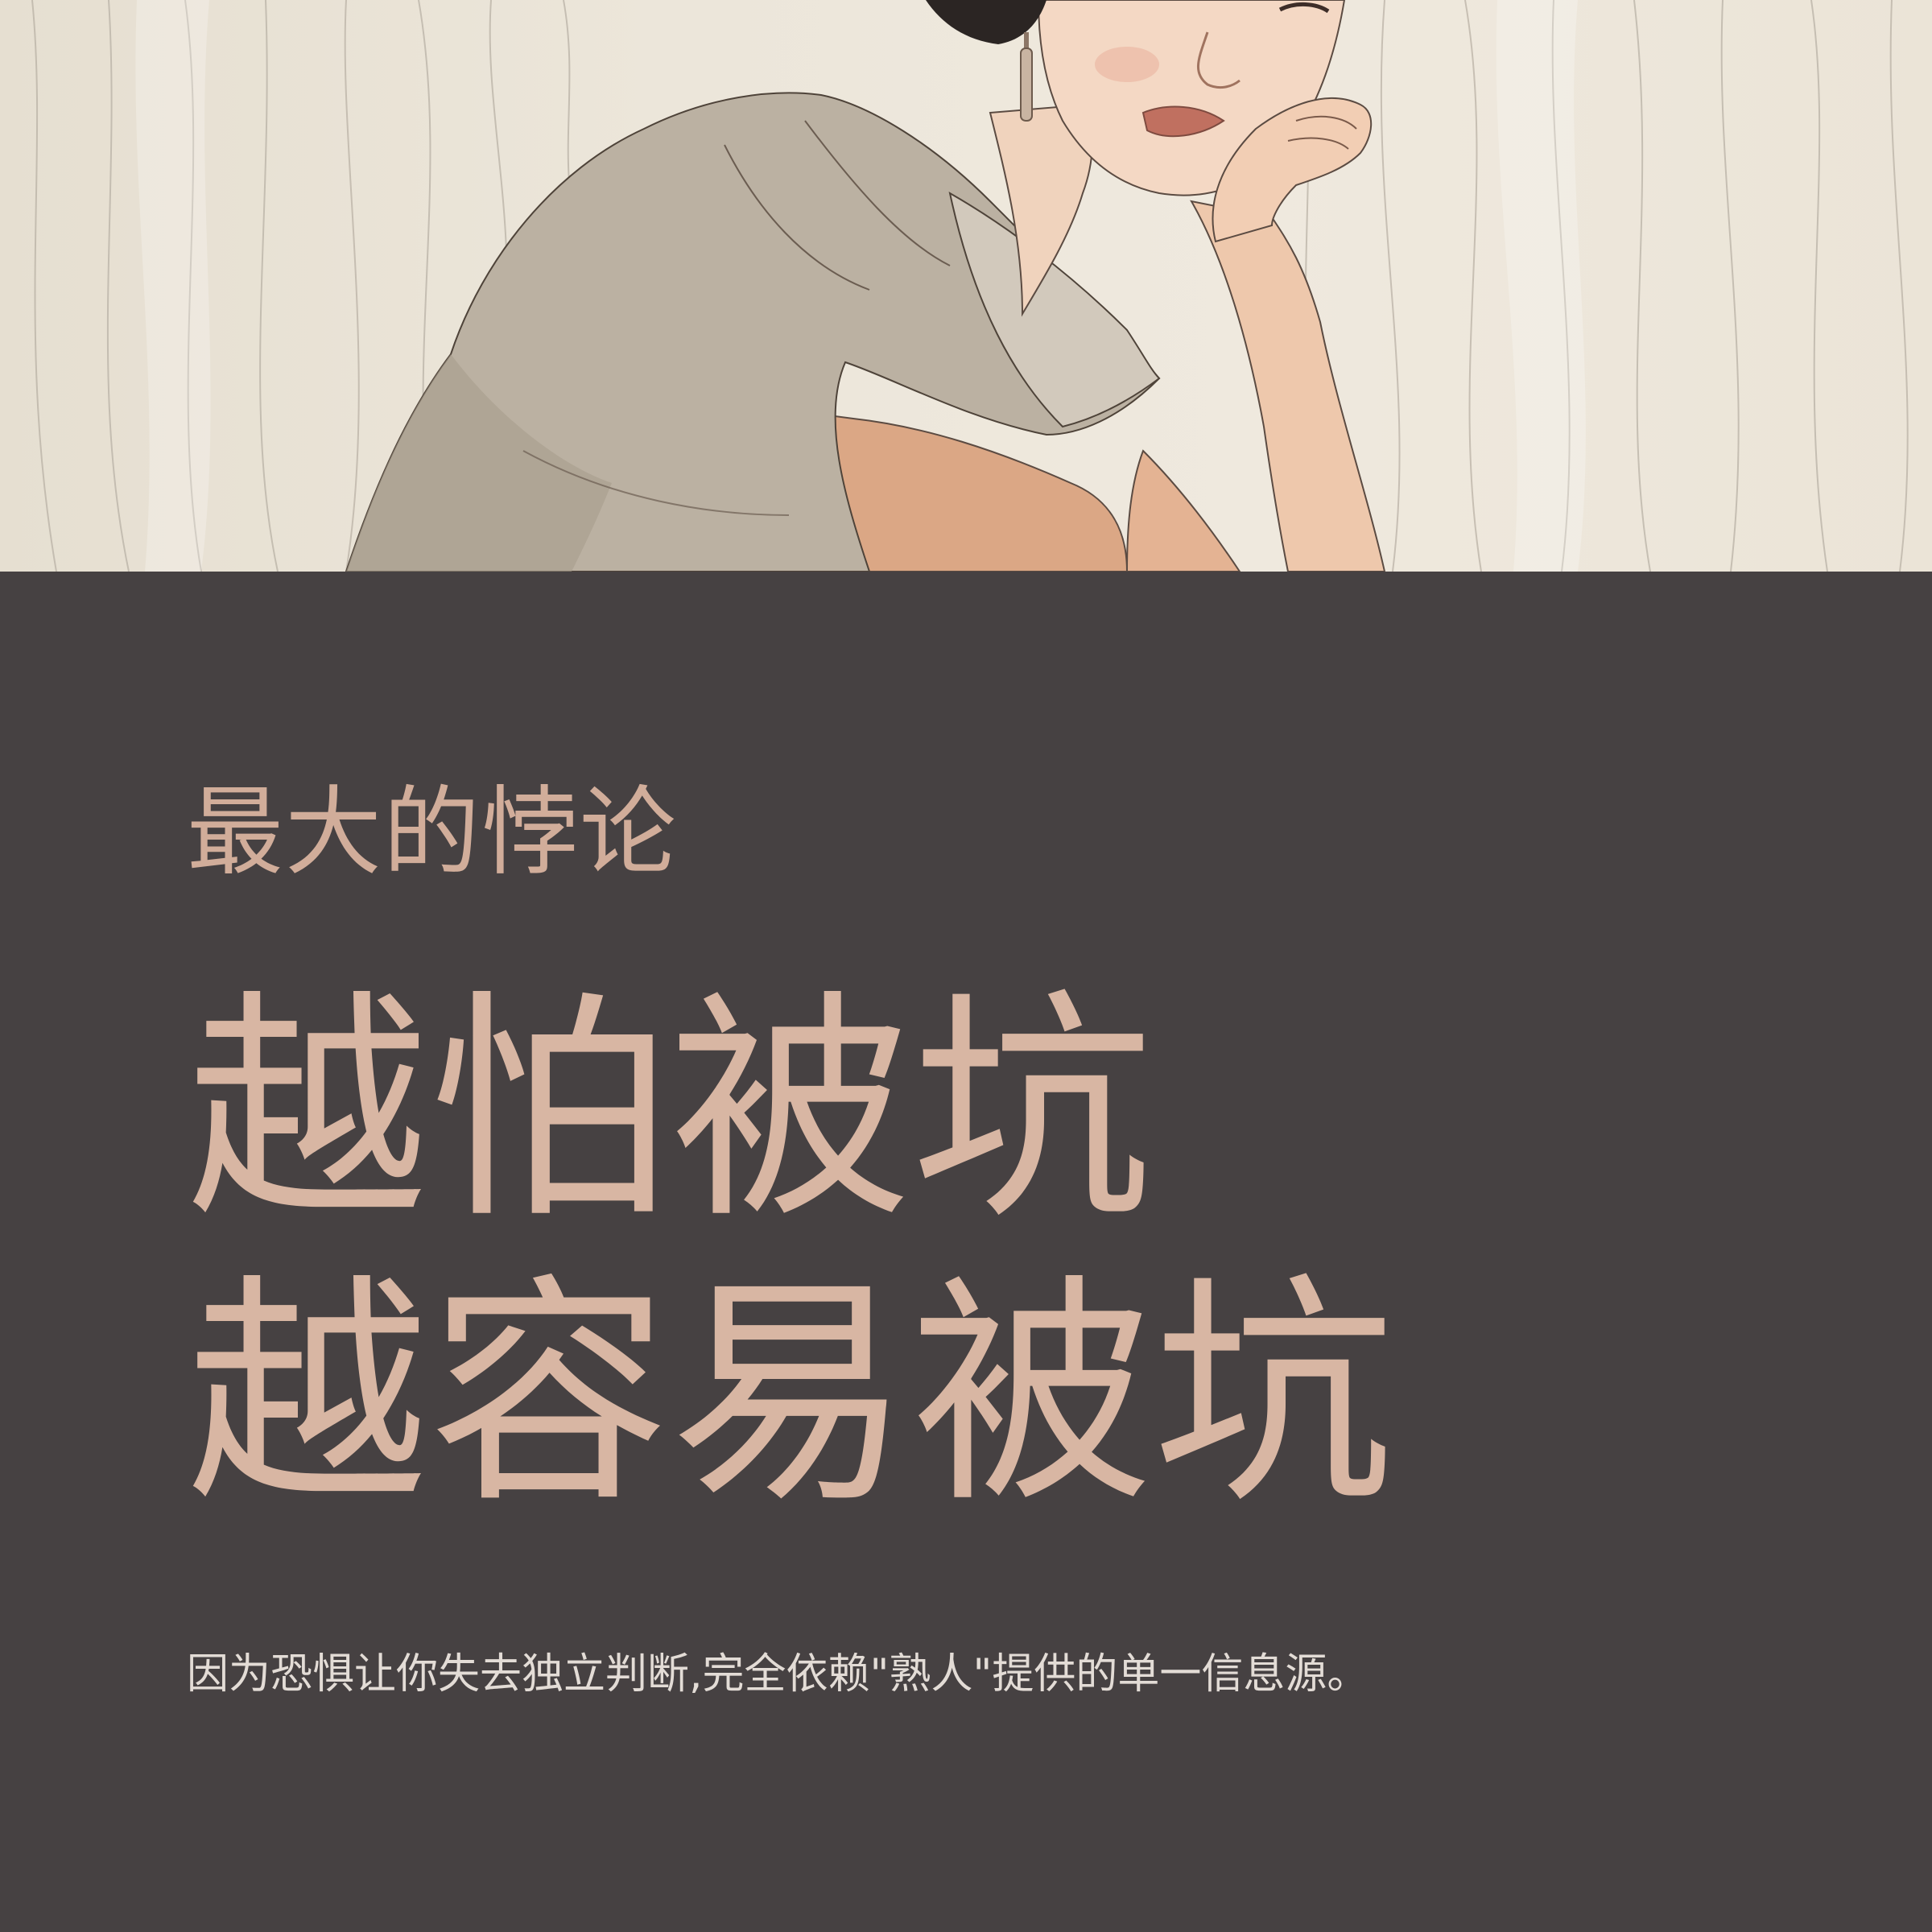 This screenshot has width=1932, height=1932. Describe the element at coordinates (432, 833) in the screenshot. I see `kicker-text: 最大的悖论` at that location.